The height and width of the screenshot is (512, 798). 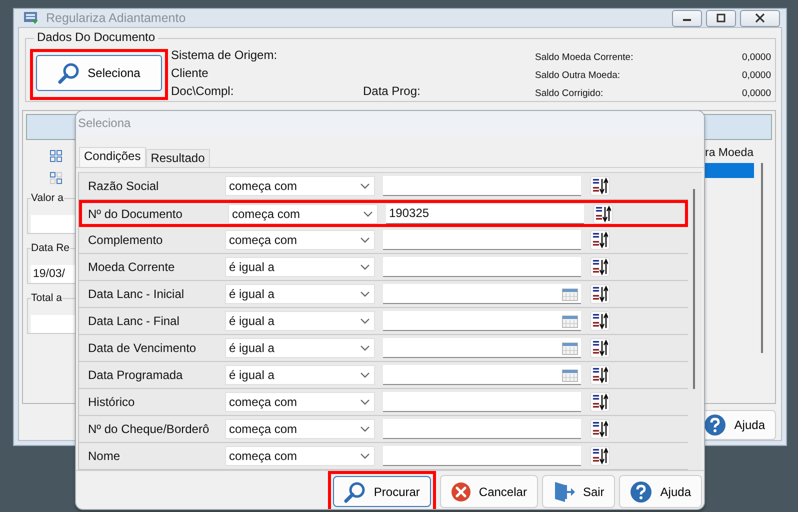 I want to click on cancel-icon, so click(x=460, y=492).